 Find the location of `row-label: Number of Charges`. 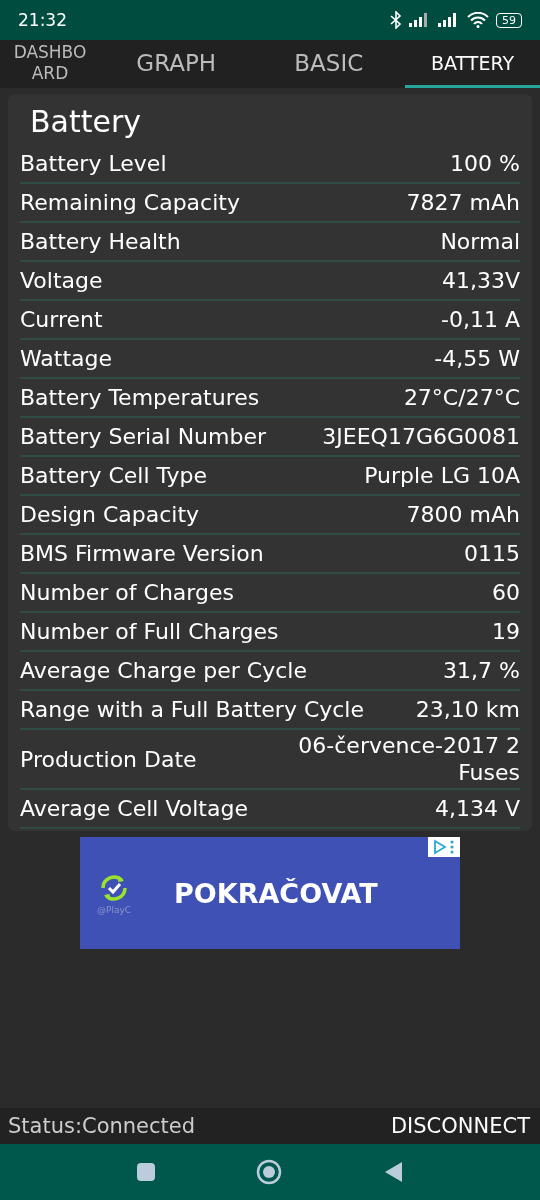

row-label: Number of Charges is located at coordinates (127, 592).